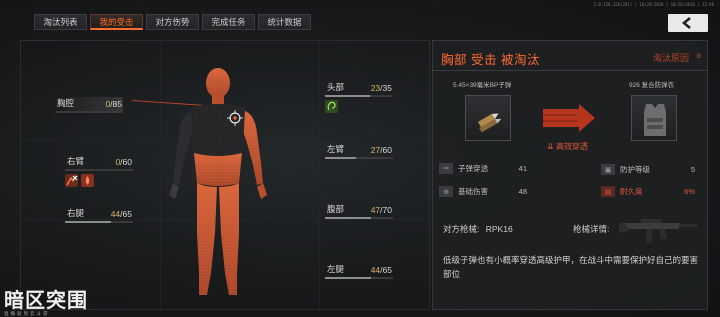  I want to click on armor-stat-durability: ▤ 耐久度 6%, so click(650, 191).